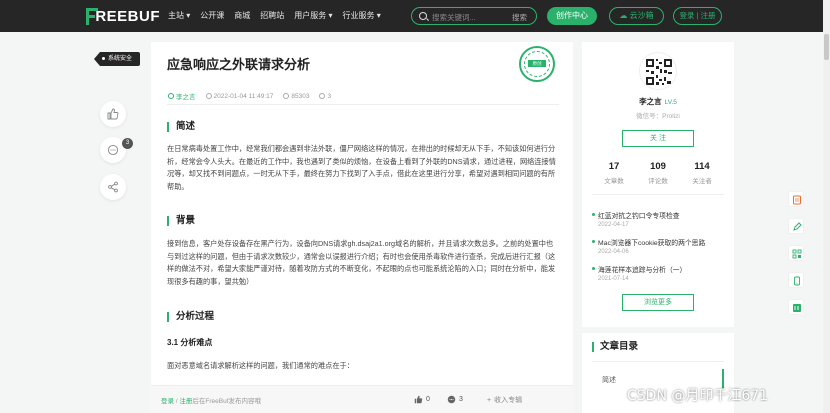 Image resolution: width=830 pixels, height=413 pixels. I want to click on follow-button: 关 注, so click(658, 138).